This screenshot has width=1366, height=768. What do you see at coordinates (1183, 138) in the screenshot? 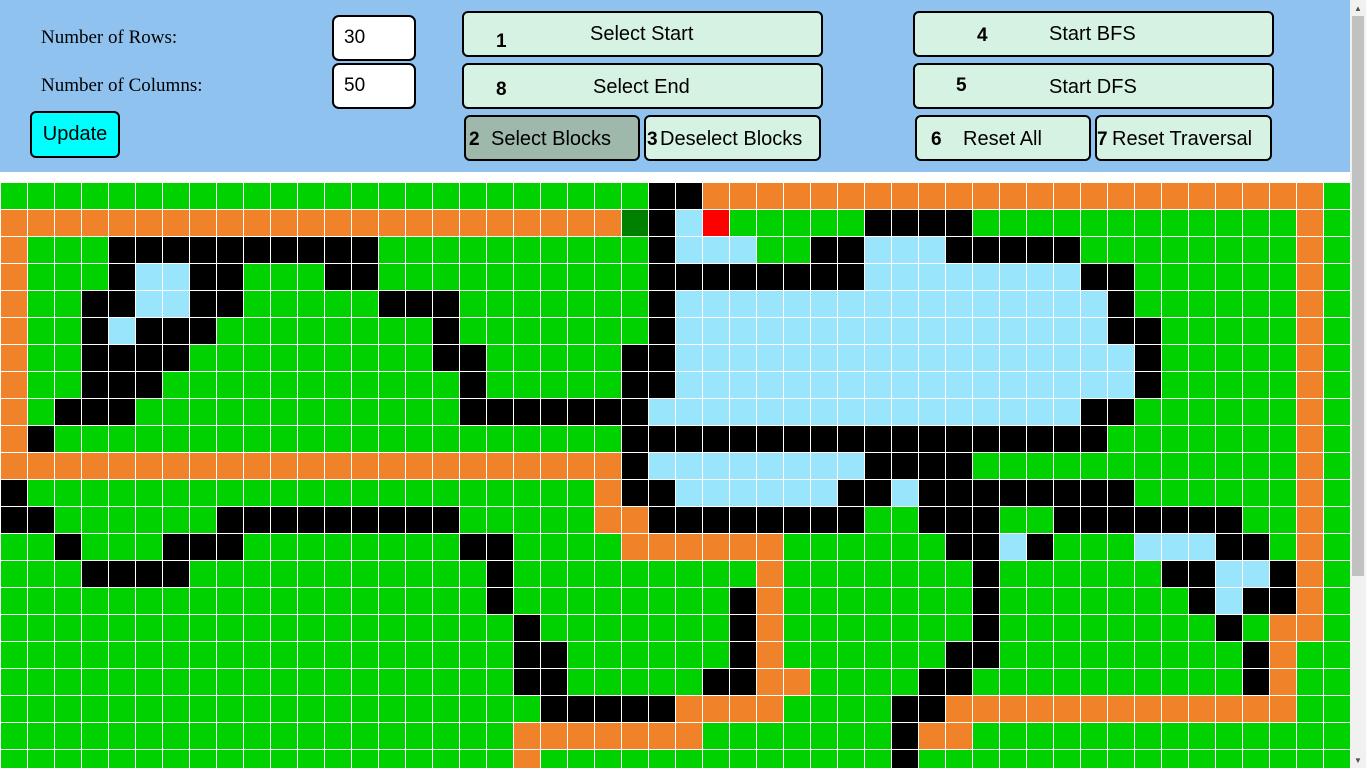
I see `reset-traversal-button: 7 Reset Traversal` at bounding box center [1183, 138].